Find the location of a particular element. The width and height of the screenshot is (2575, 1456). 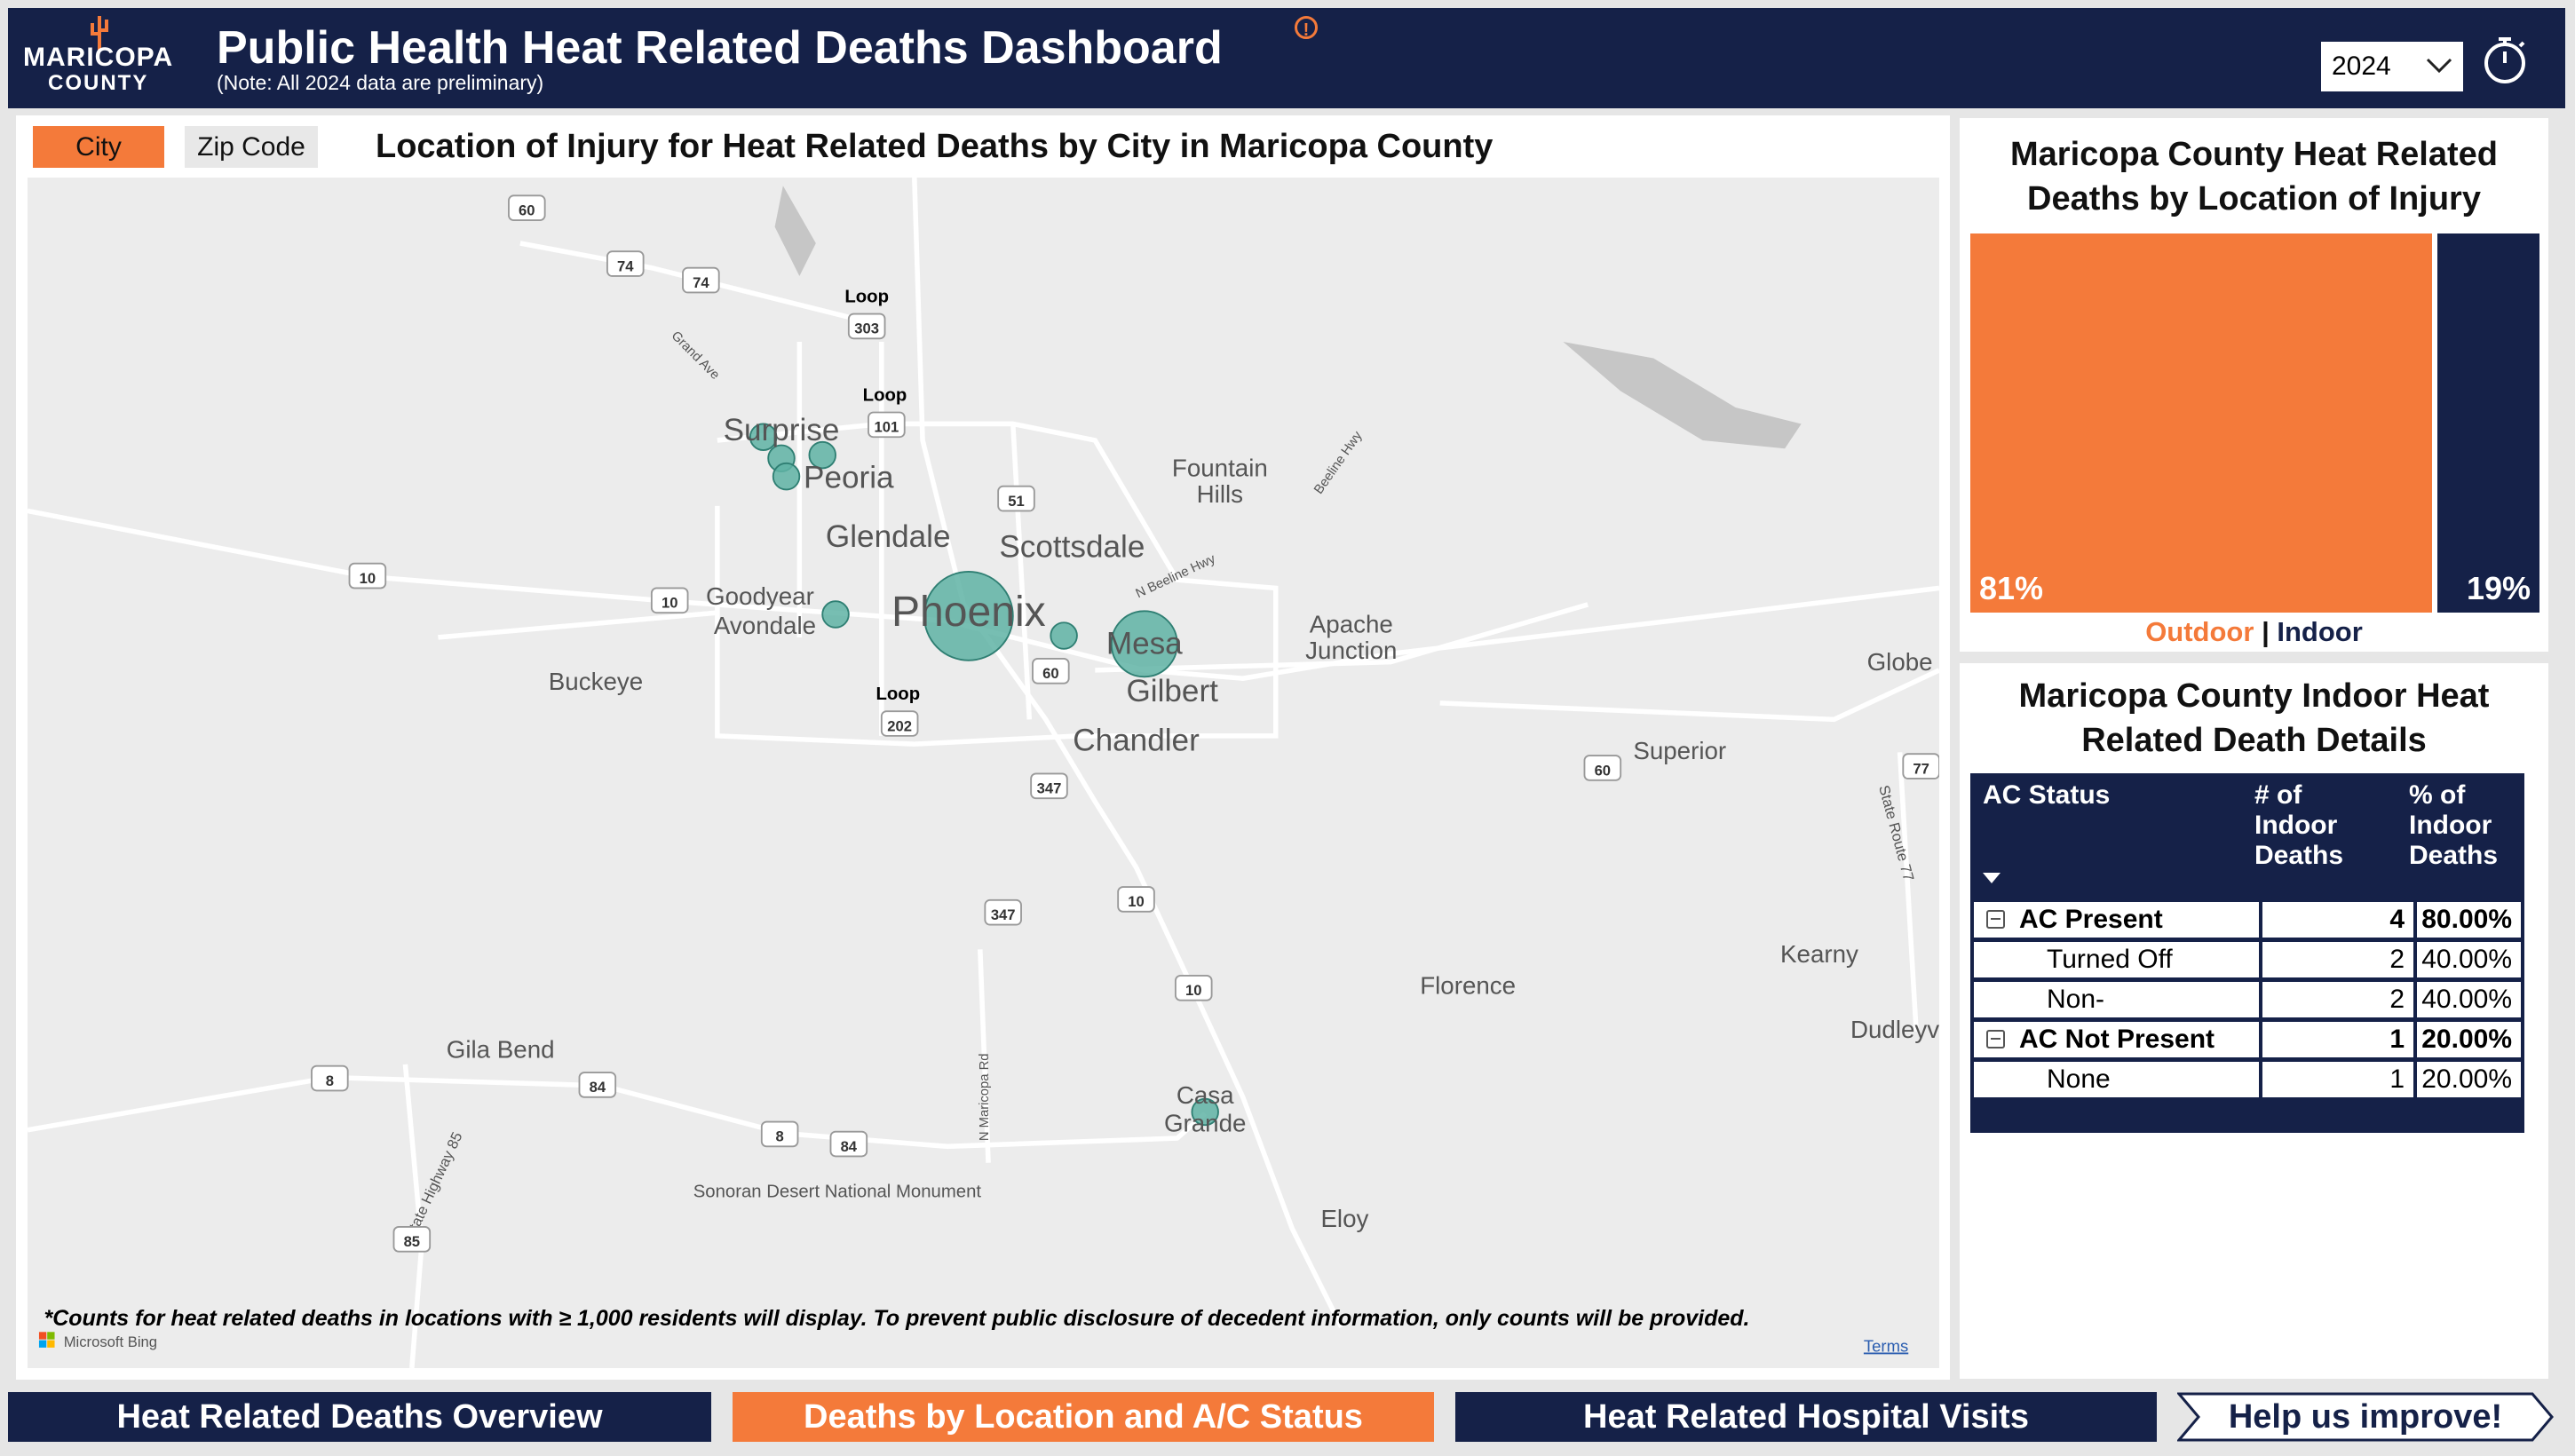

table-row: AC Present 4 80.00% is located at coordinates (2247, 920).